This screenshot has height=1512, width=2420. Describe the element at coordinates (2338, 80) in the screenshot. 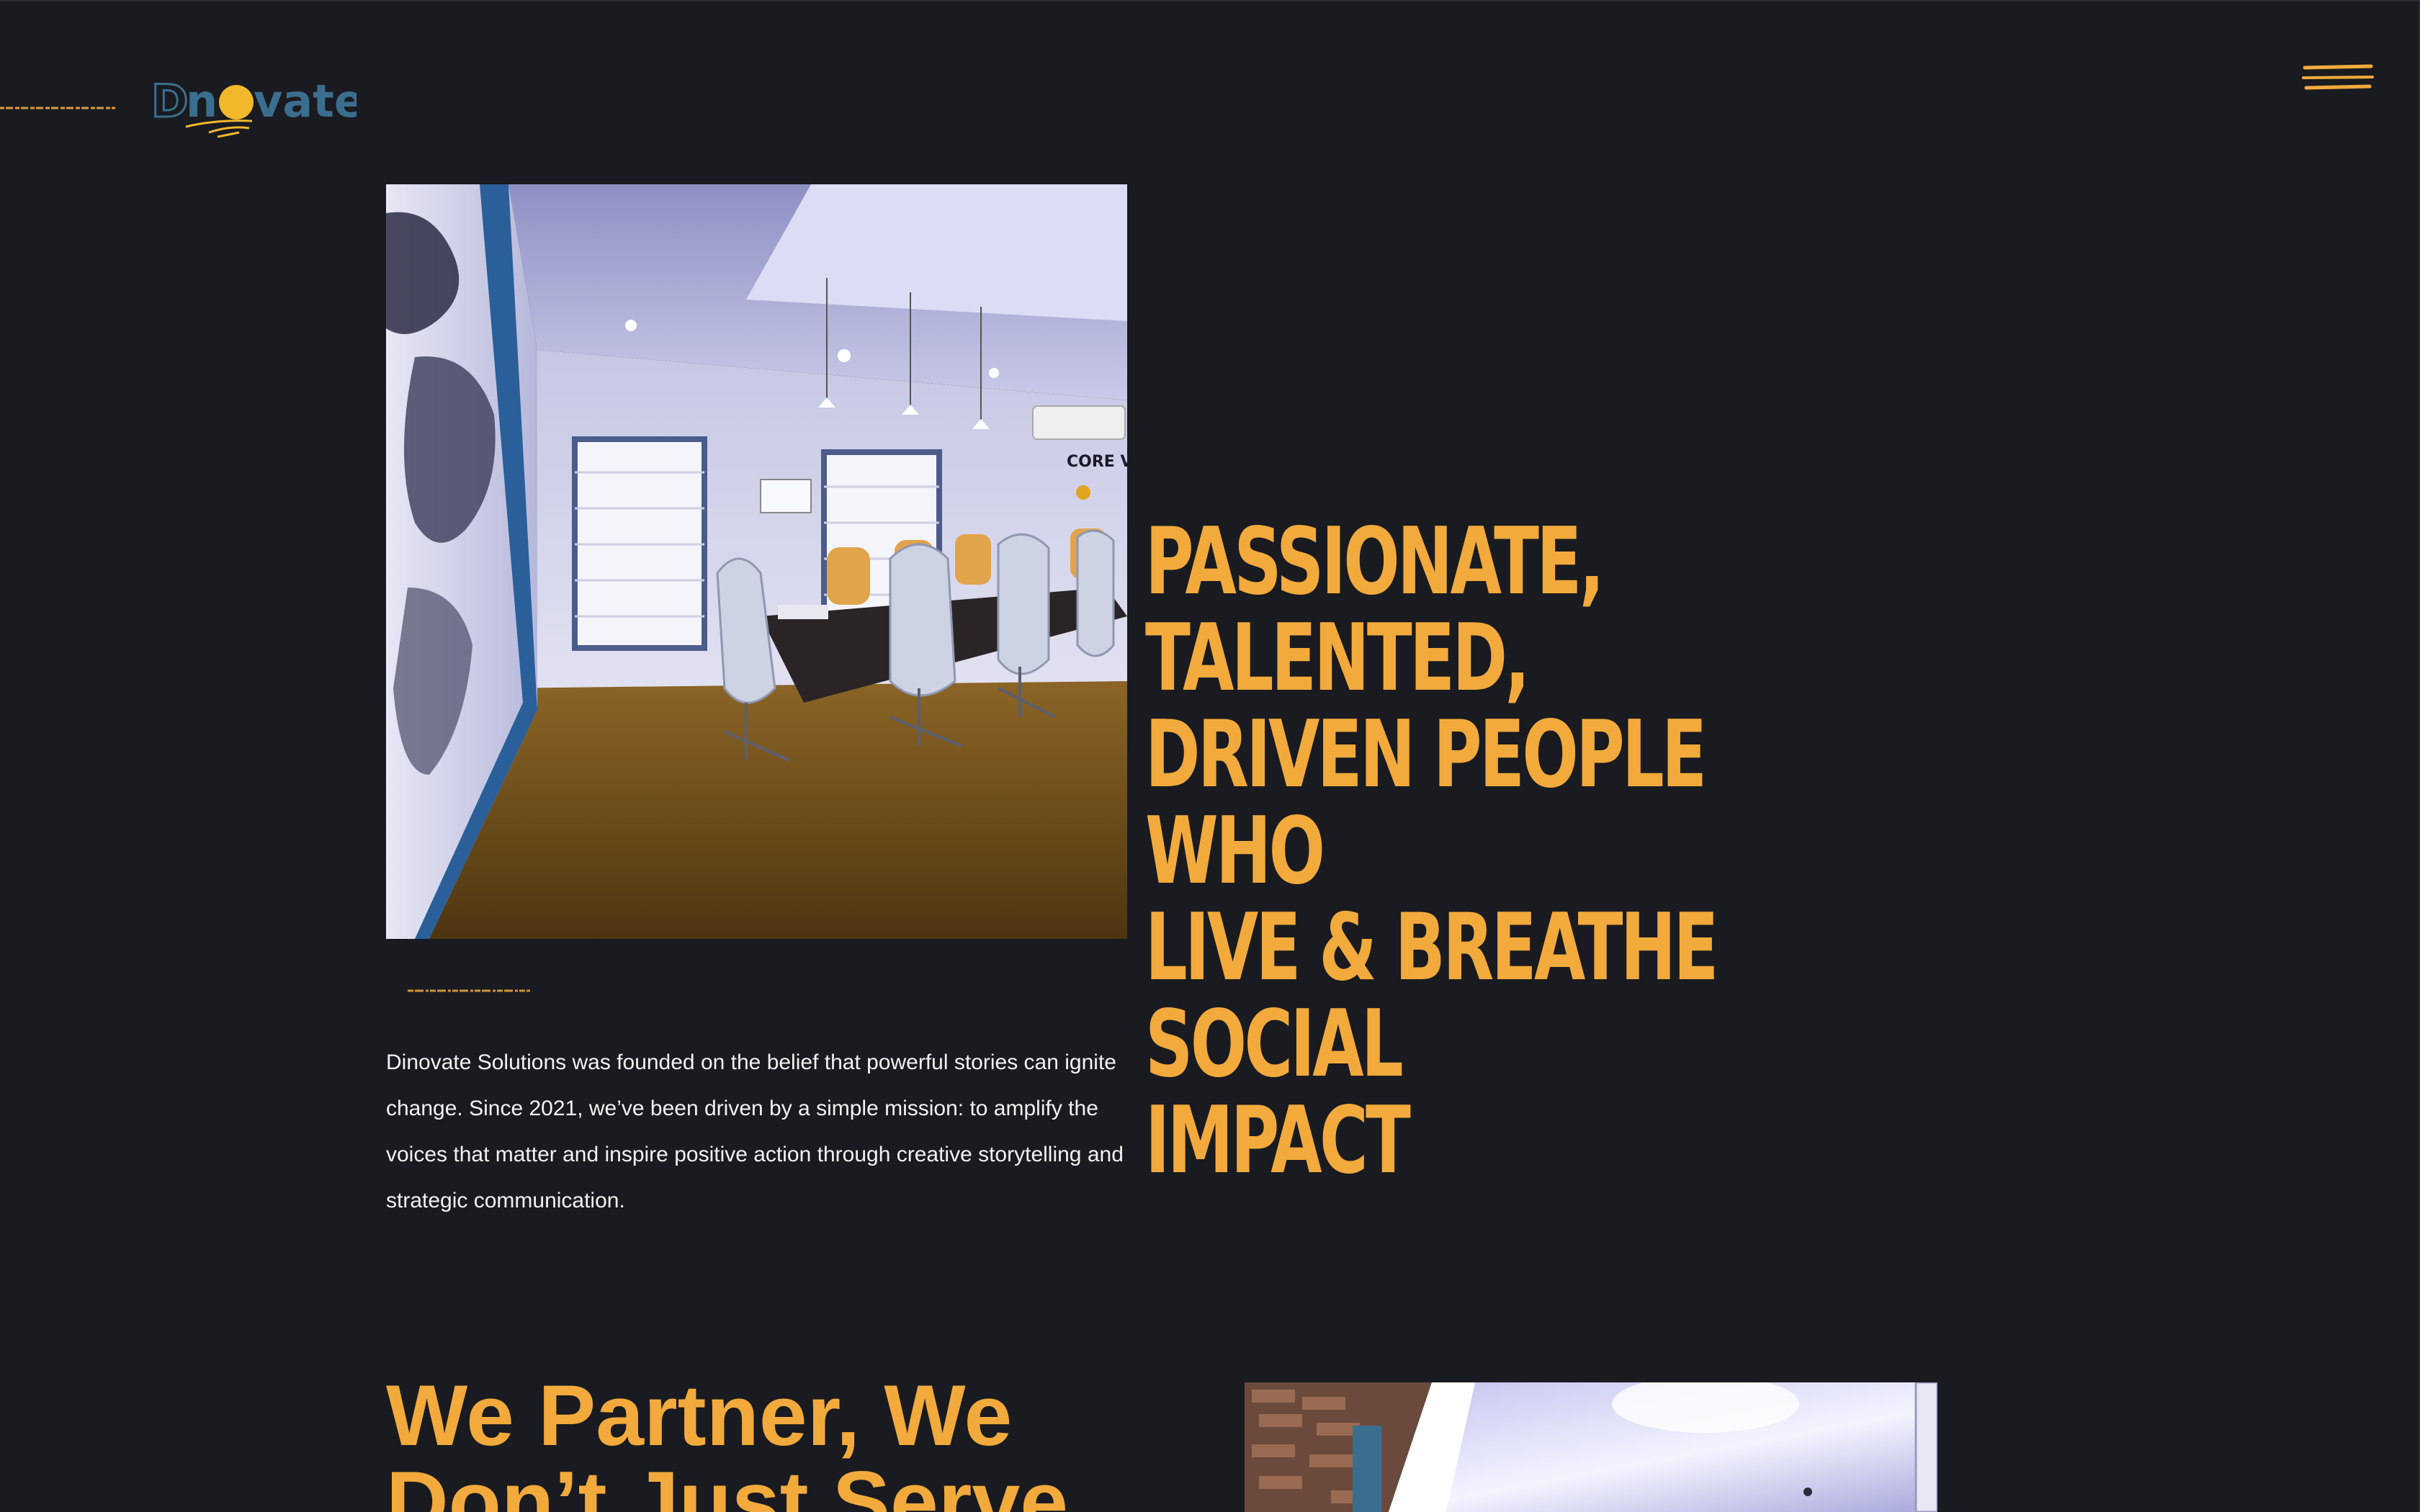

I see `hamburger-menu-icon` at that location.